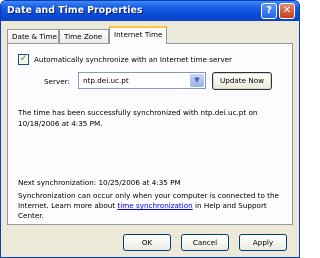 Image resolution: width=320 pixels, height=258 pixels. I want to click on help-icon: ?, so click(269, 10).